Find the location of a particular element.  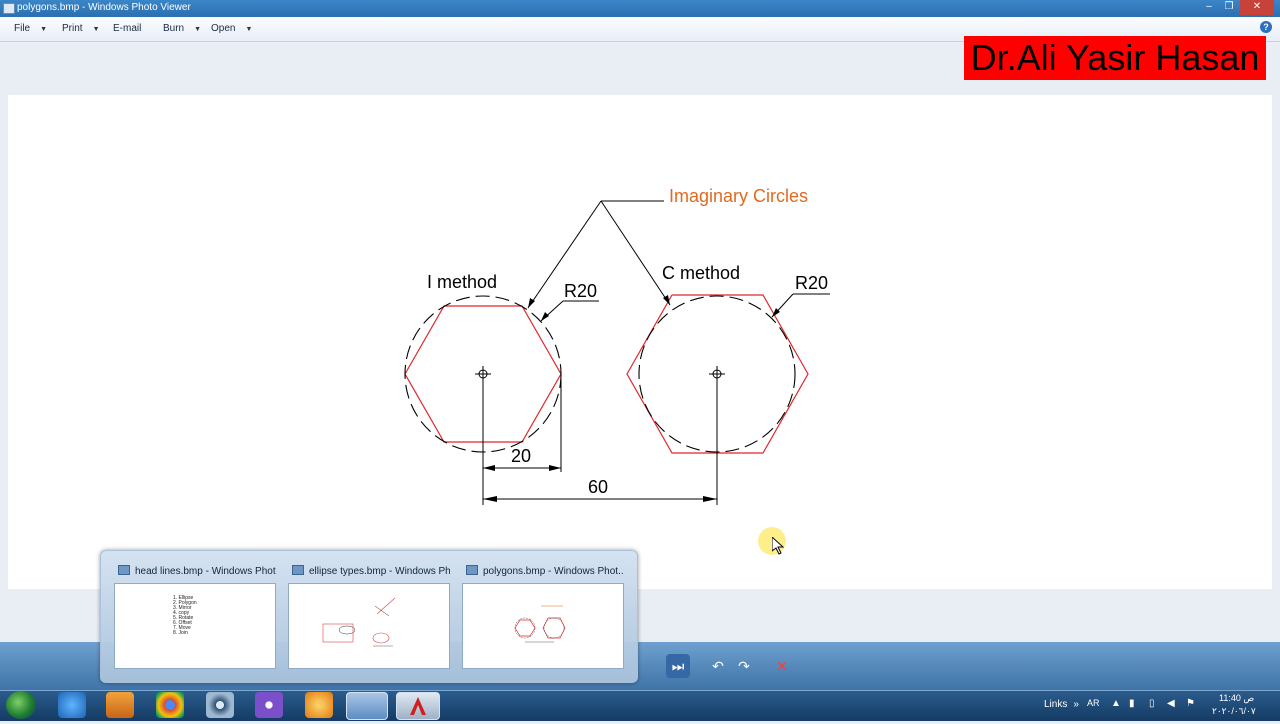

autocad-a-icon is located at coordinates (418, 706).